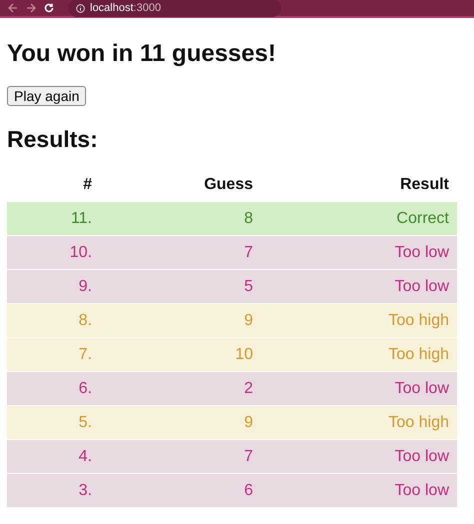 The image size is (474, 524). What do you see at coordinates (31, 8) in the screenshot?
I see `forward-icon` at bounding box center [31, 8].